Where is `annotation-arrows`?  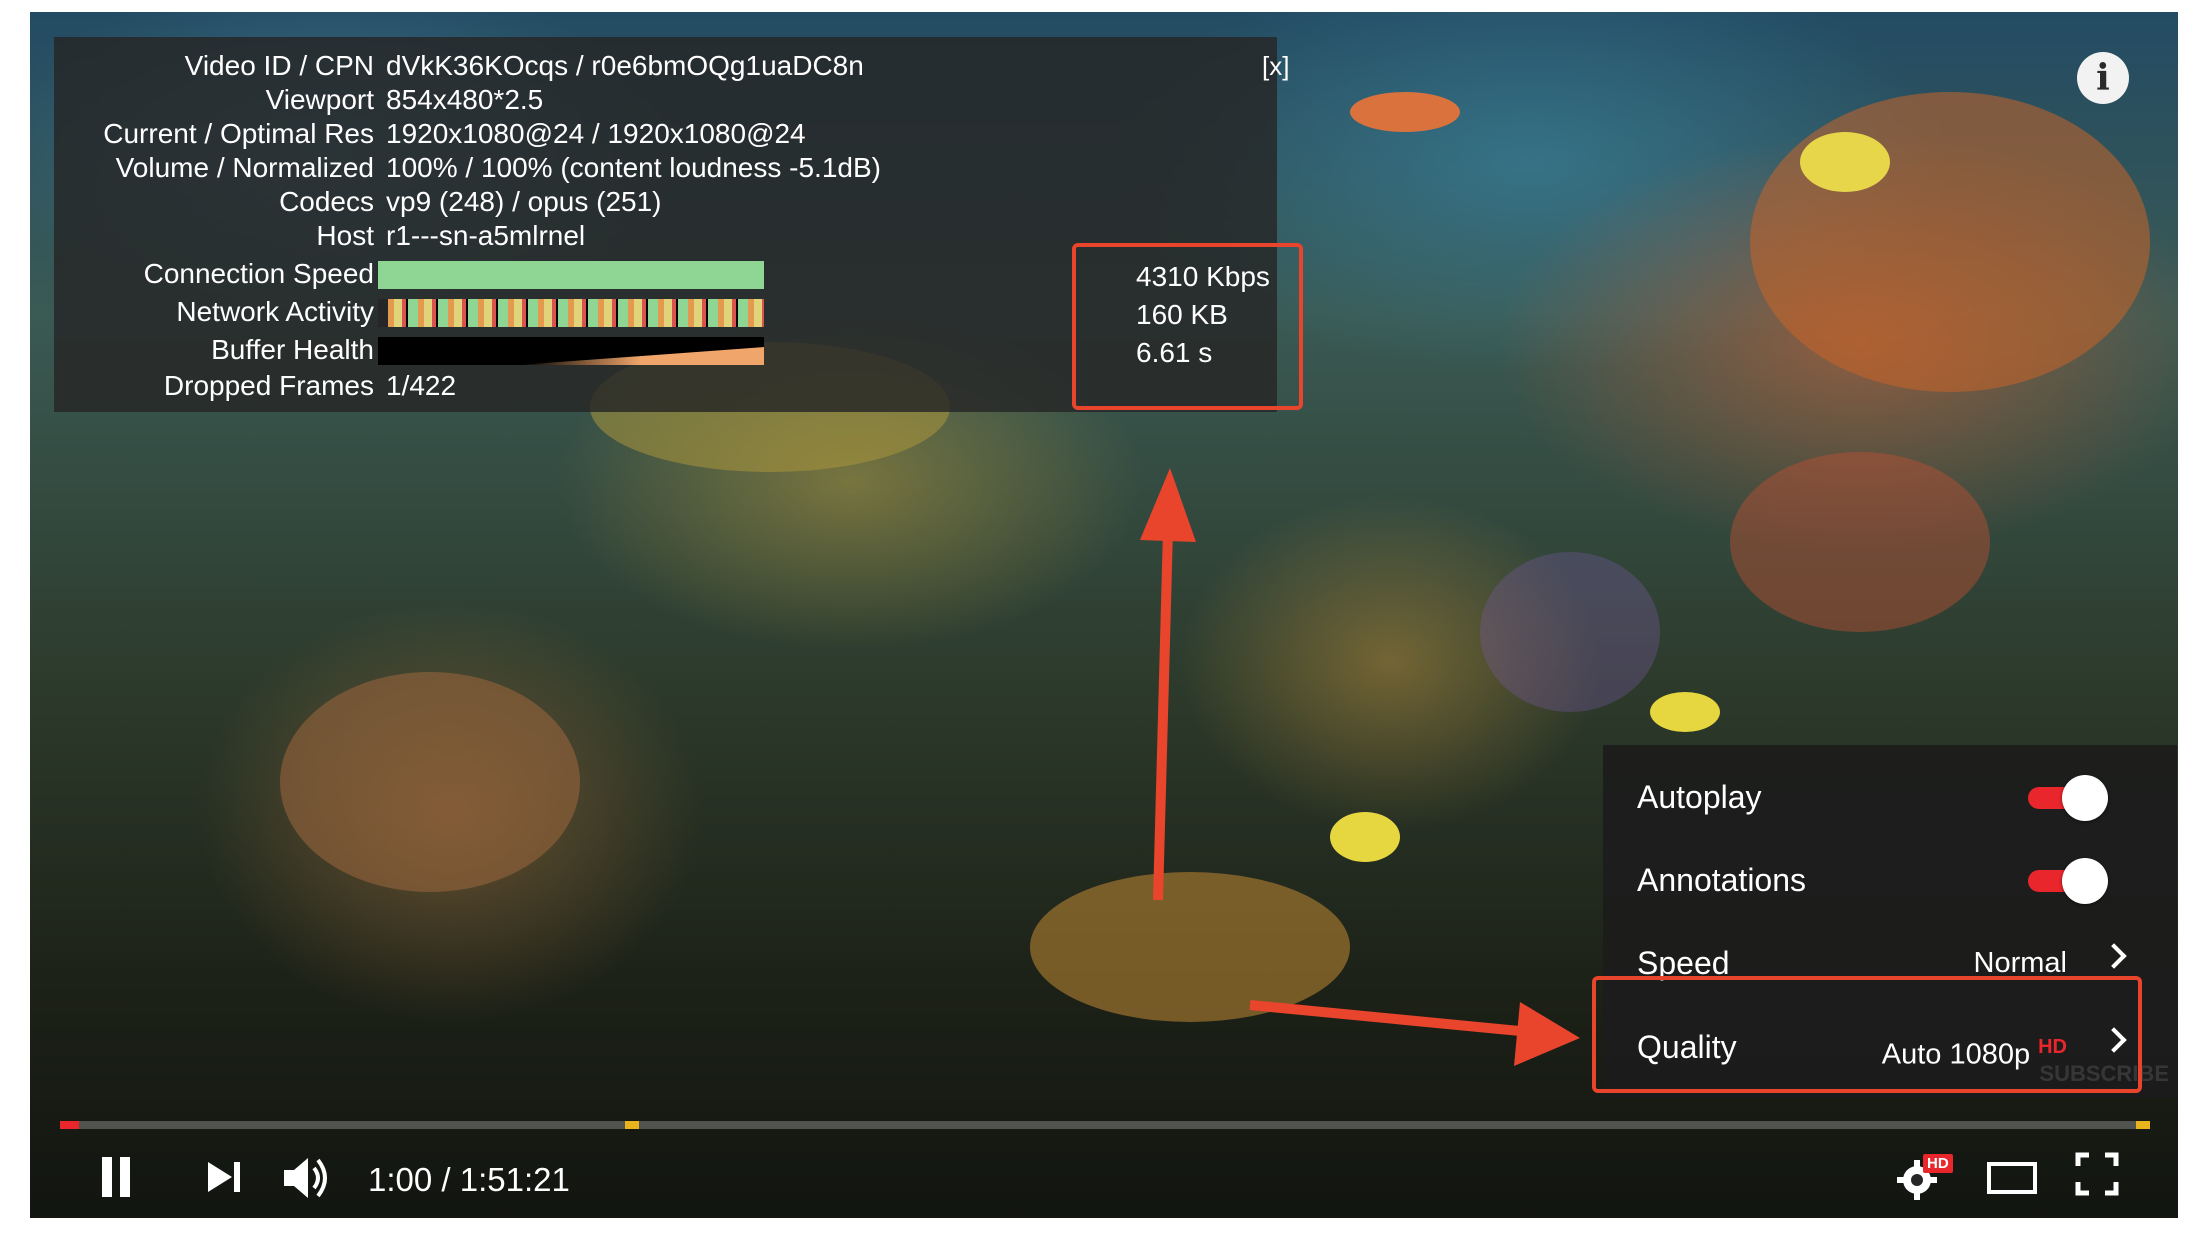
annotation-arrows is located at coordinates (1360, 767).